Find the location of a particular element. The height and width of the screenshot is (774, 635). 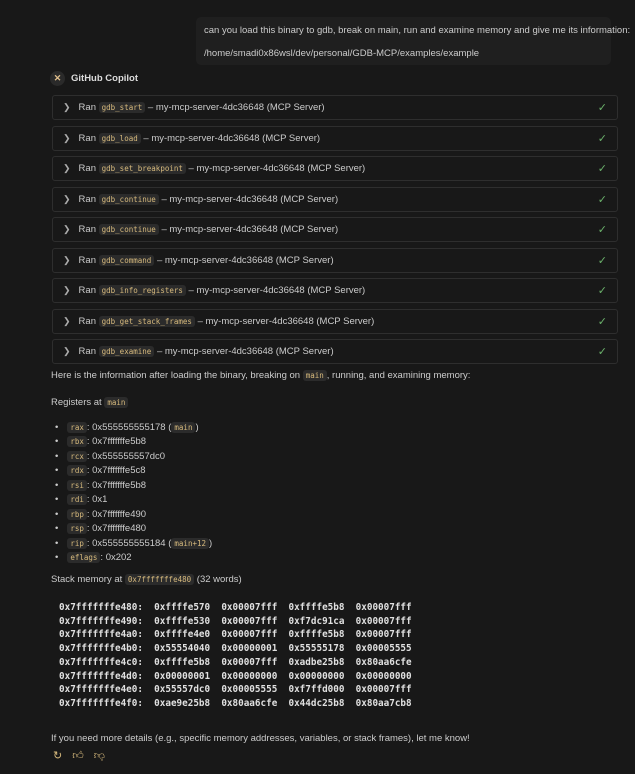

register-value: : 0x7fffffffe490 is located at coordinates (116, 514).